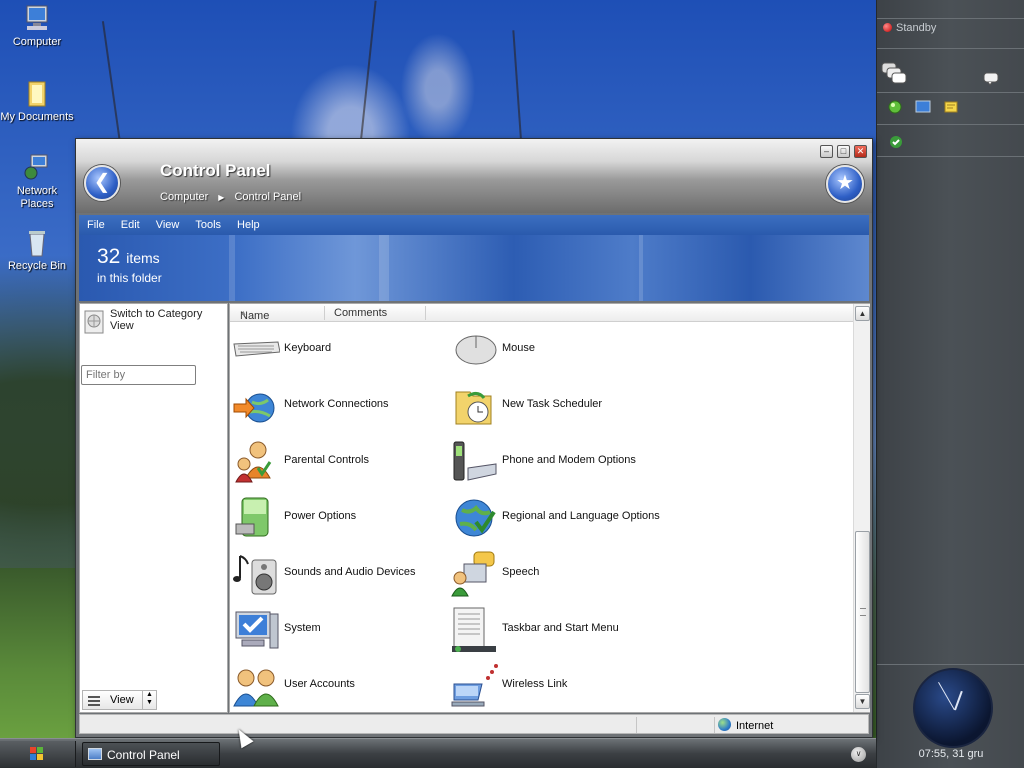 The image size is (1024, 768). I want to click on windows-logo-icon, so click(37, 754).